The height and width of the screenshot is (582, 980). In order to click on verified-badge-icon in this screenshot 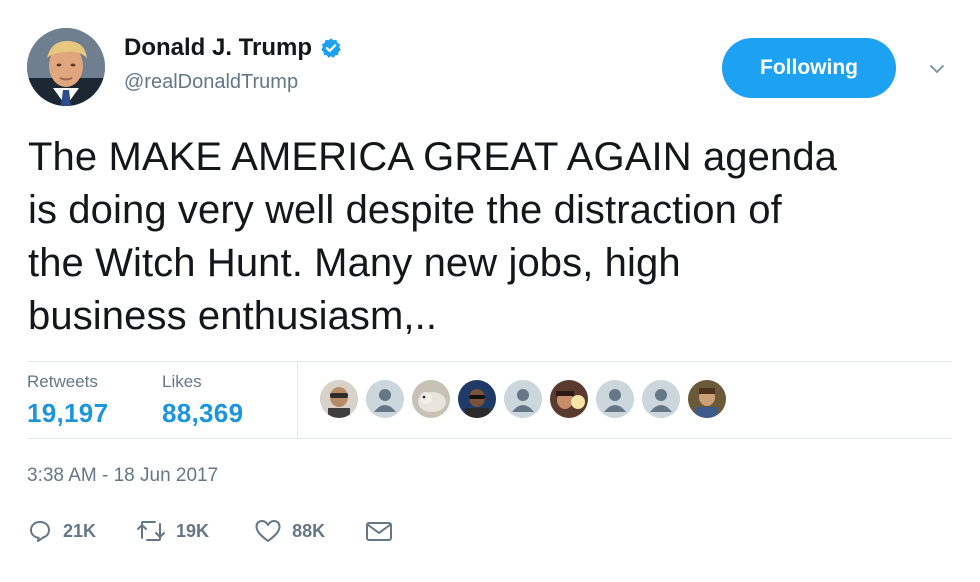, I will do `click(331, 48)`.